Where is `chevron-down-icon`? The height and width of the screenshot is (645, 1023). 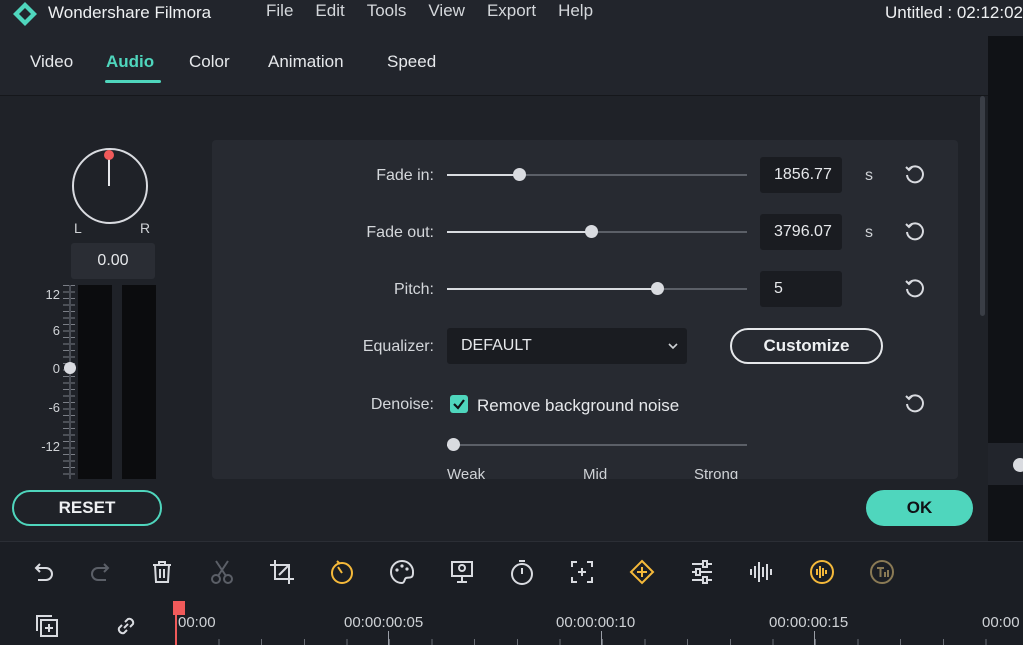
chevron-down-icon is located at coordinates (673, 346).